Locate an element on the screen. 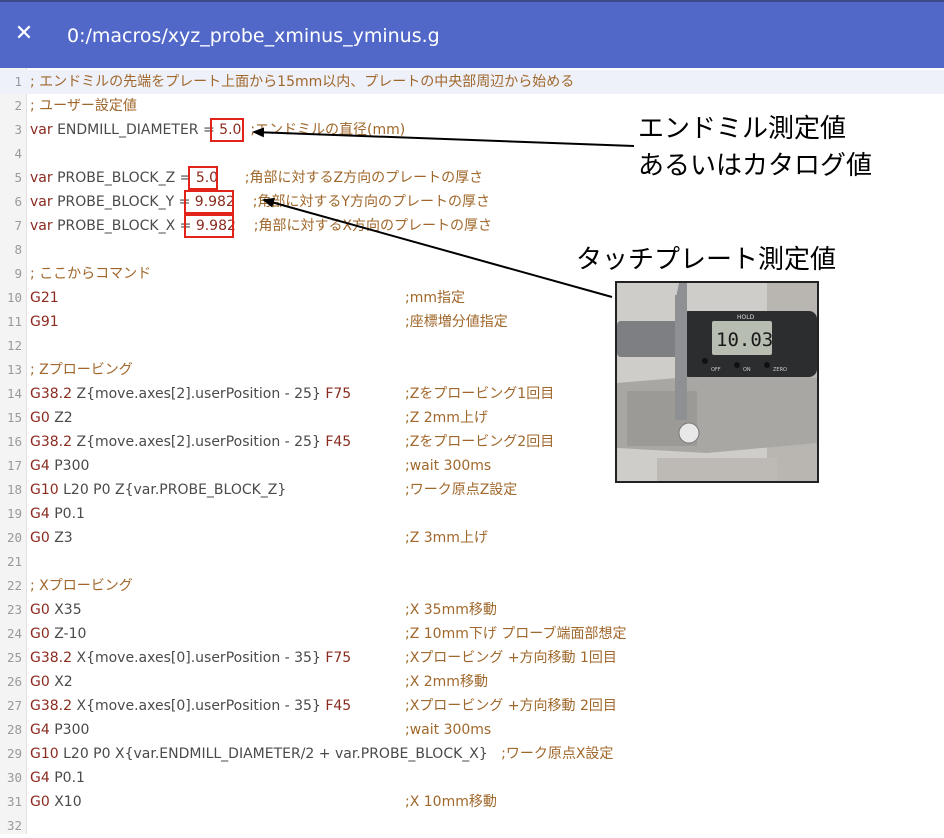 This screenshot has height=838, width=944. code-comment: ;角部に対するY方向のプレートの厚さ is located at coordinates (371, 202).